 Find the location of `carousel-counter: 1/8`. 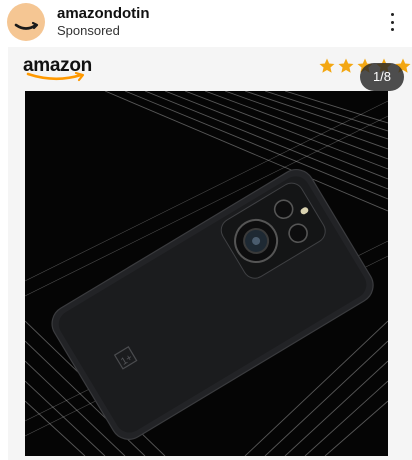

carousel-counter: 1/8 is located at coordinates (382, 77).